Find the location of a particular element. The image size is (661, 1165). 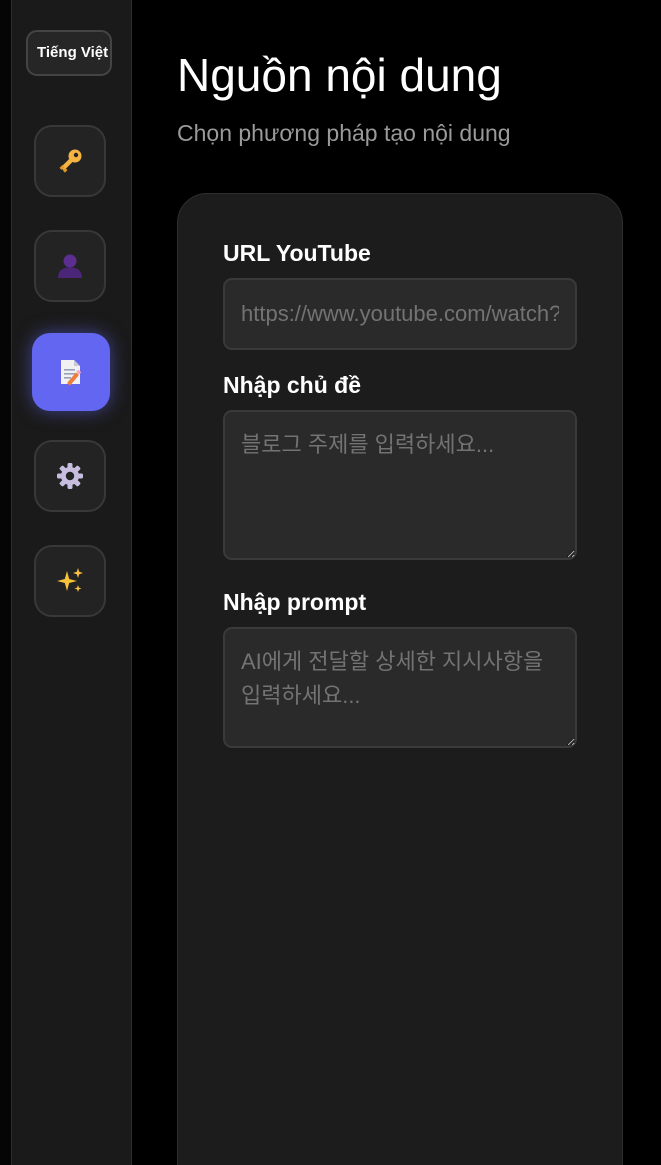

language-selector-button: Tiếng Việt is located at coordinates (69, 53).